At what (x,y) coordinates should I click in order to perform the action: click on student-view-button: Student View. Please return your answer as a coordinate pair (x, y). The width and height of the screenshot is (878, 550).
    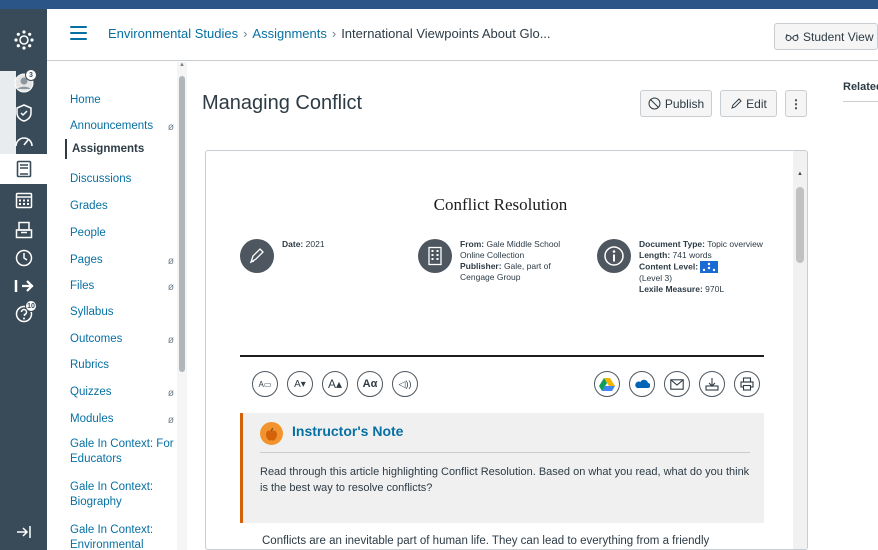
    Looking at the image, I should click on (826, 36).